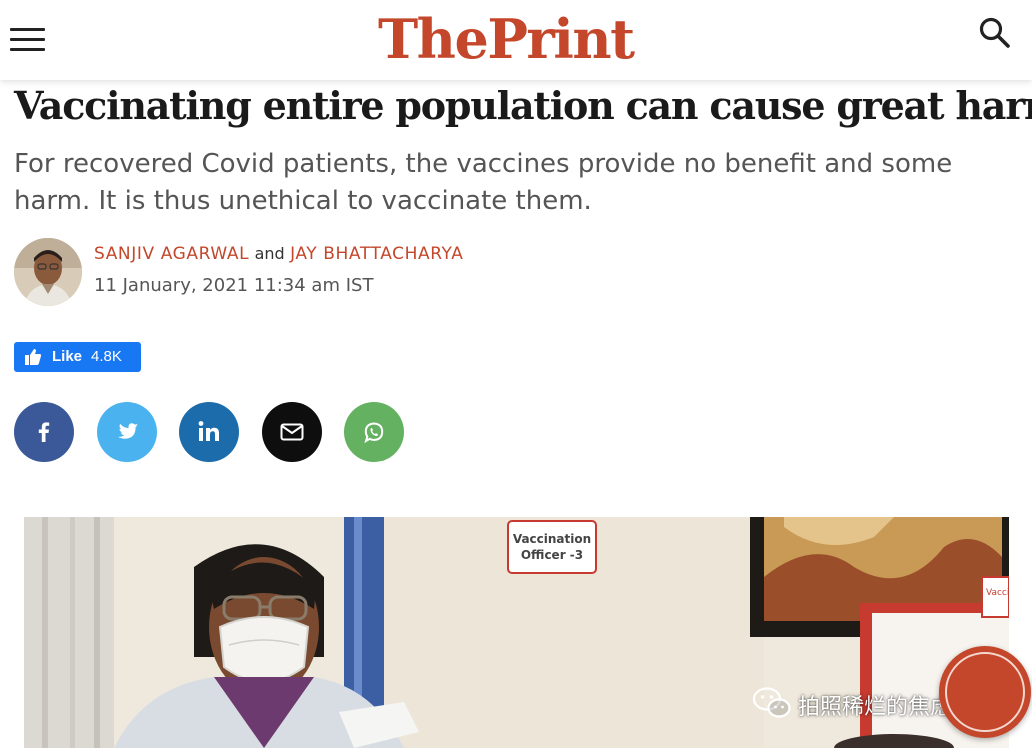 The image size is (1032, 748). Describe the element at coordinates (171, 254) in the screenshot. I see `author-link: SANJIV AGARWAL` at that location.